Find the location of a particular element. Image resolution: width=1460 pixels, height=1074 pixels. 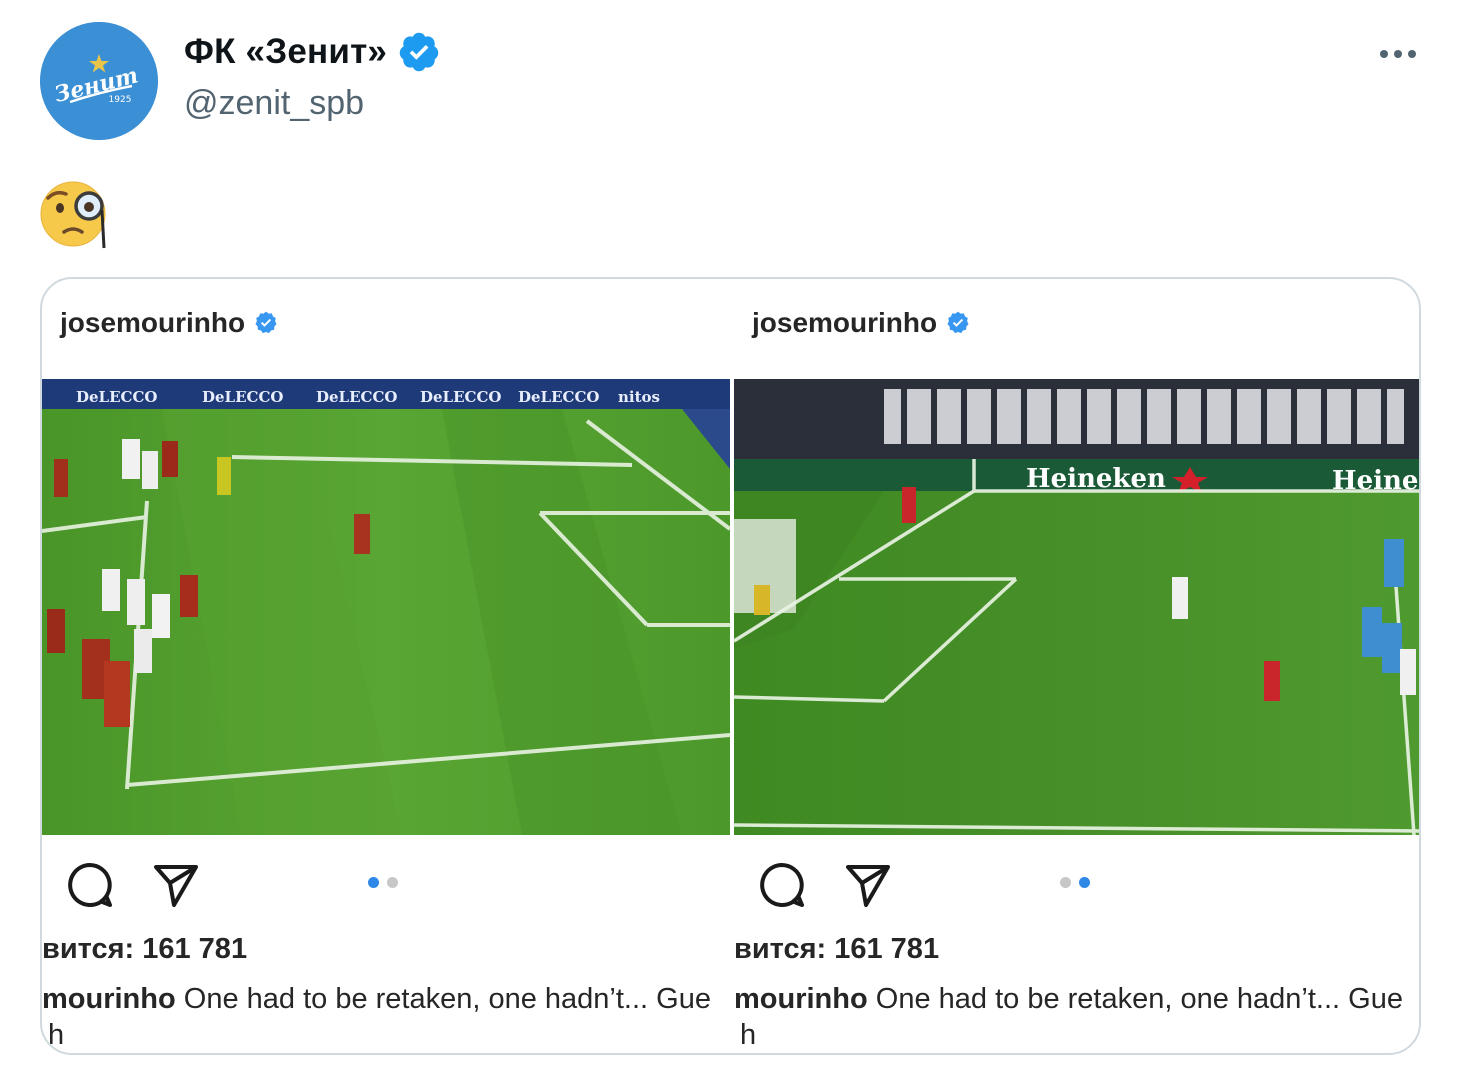

tweet-text-emoji is located at coordinates (77, 213).